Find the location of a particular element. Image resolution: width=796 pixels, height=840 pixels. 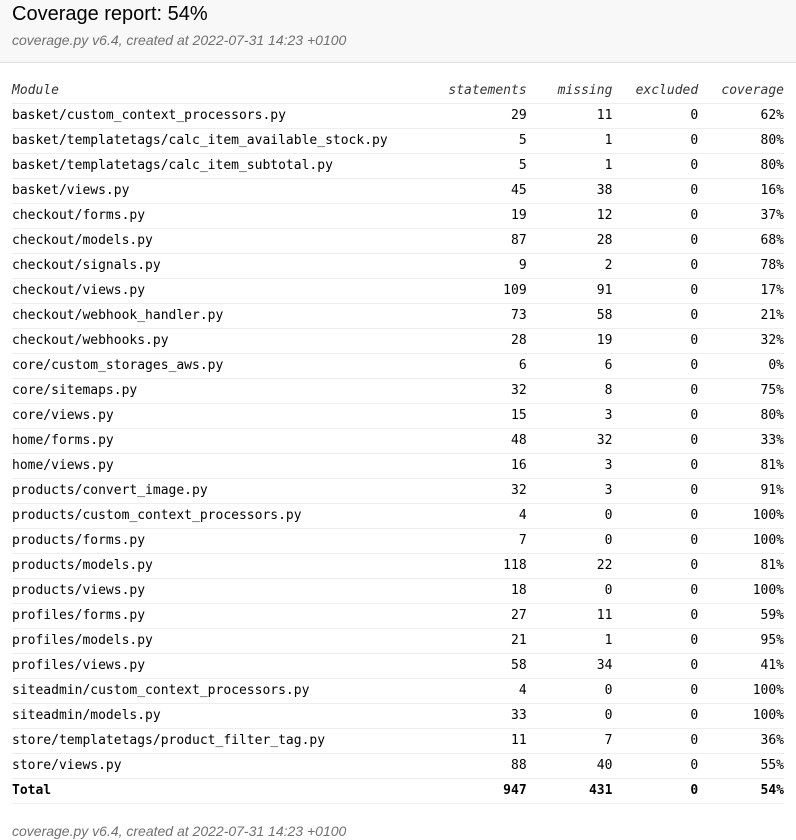

module-name: products/custom_context_processors.py is located at coordinates (221, 516).